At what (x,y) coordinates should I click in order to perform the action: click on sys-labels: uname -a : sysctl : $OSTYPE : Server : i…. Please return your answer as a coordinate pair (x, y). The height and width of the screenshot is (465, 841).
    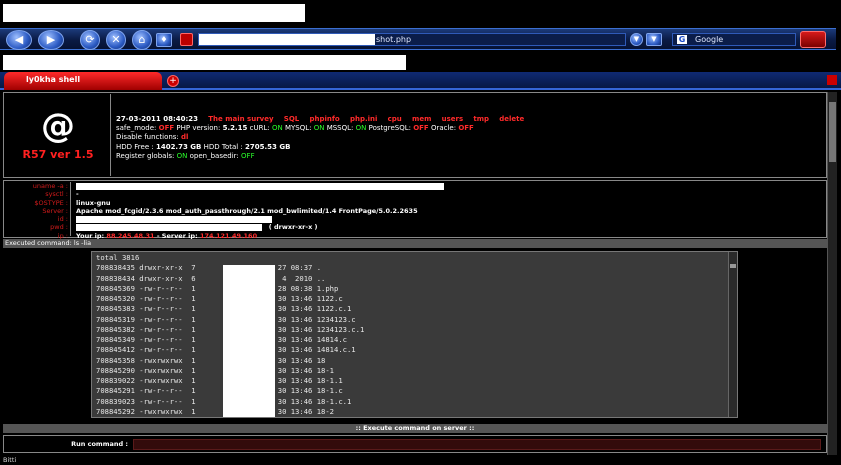
    Looking at the image, I should click on (38, 211).